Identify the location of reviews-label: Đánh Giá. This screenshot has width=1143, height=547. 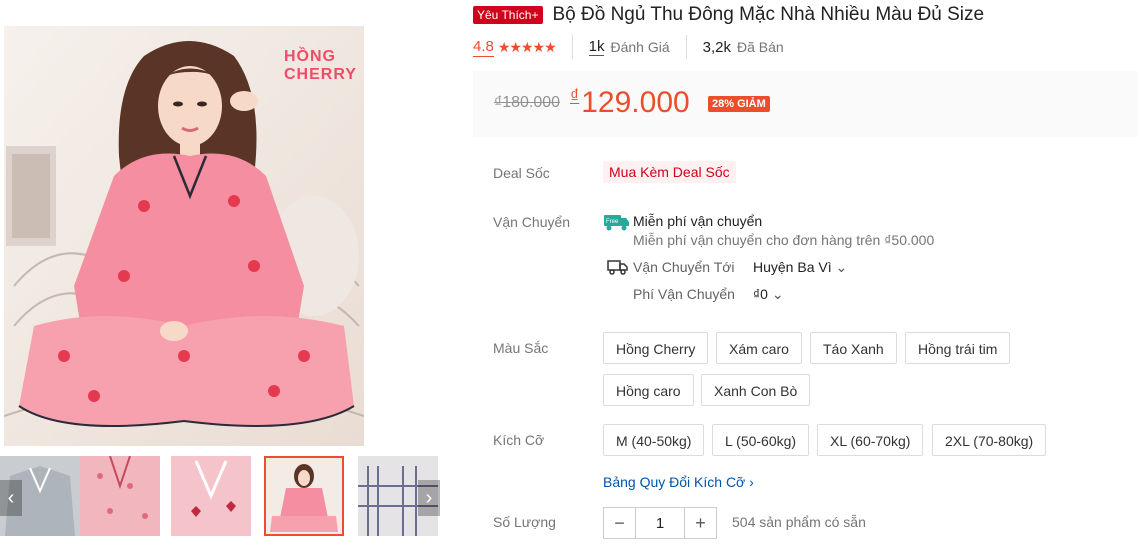
(640, 47).